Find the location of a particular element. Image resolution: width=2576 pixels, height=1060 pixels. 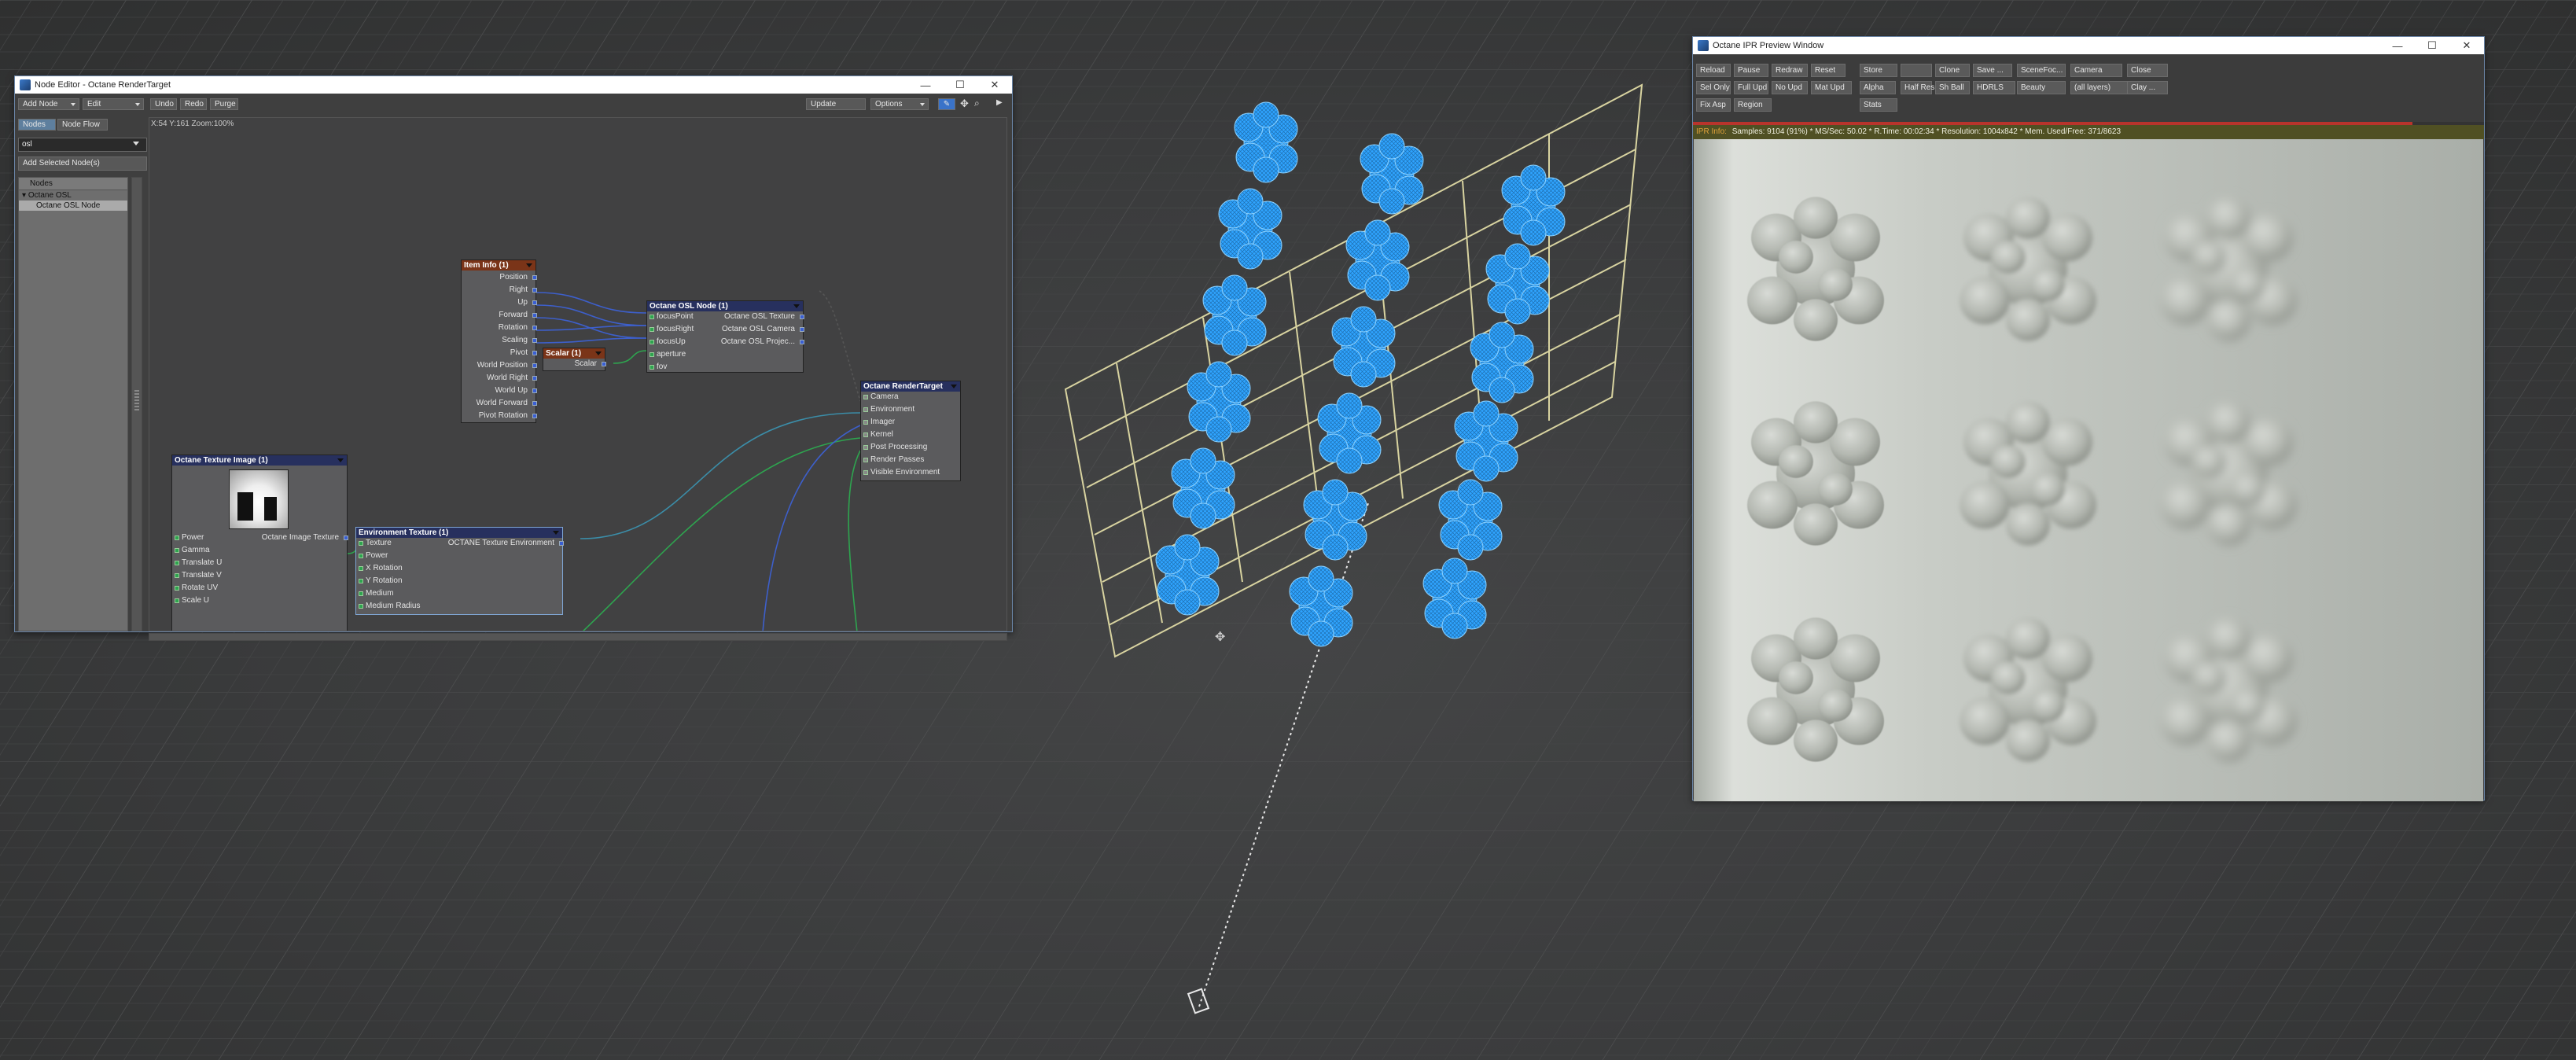

port-item-info-out: Up is located at coordinates (522, 302).